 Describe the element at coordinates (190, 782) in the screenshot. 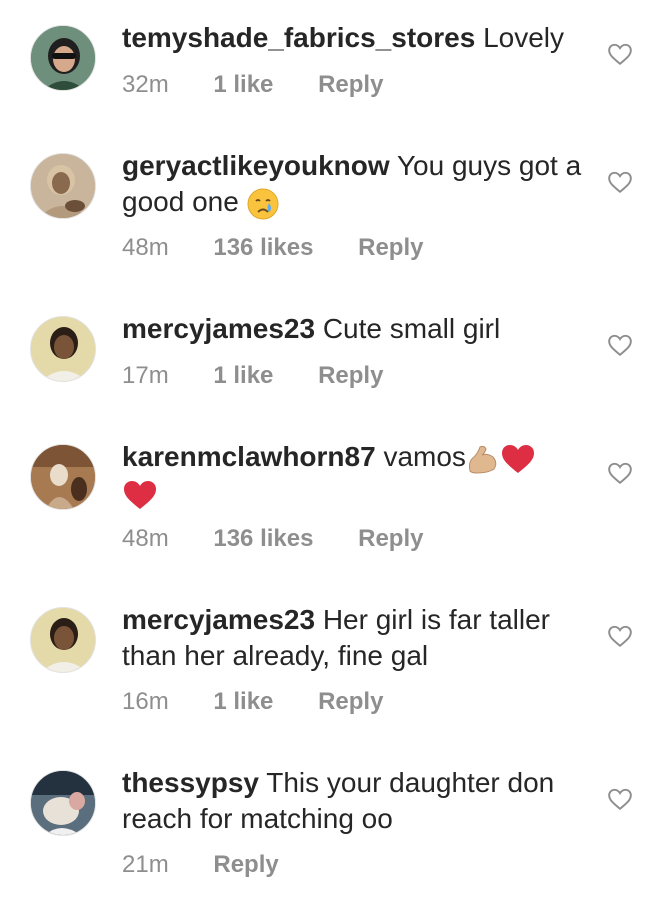

I see `comment-username: thessypsy` at that location.